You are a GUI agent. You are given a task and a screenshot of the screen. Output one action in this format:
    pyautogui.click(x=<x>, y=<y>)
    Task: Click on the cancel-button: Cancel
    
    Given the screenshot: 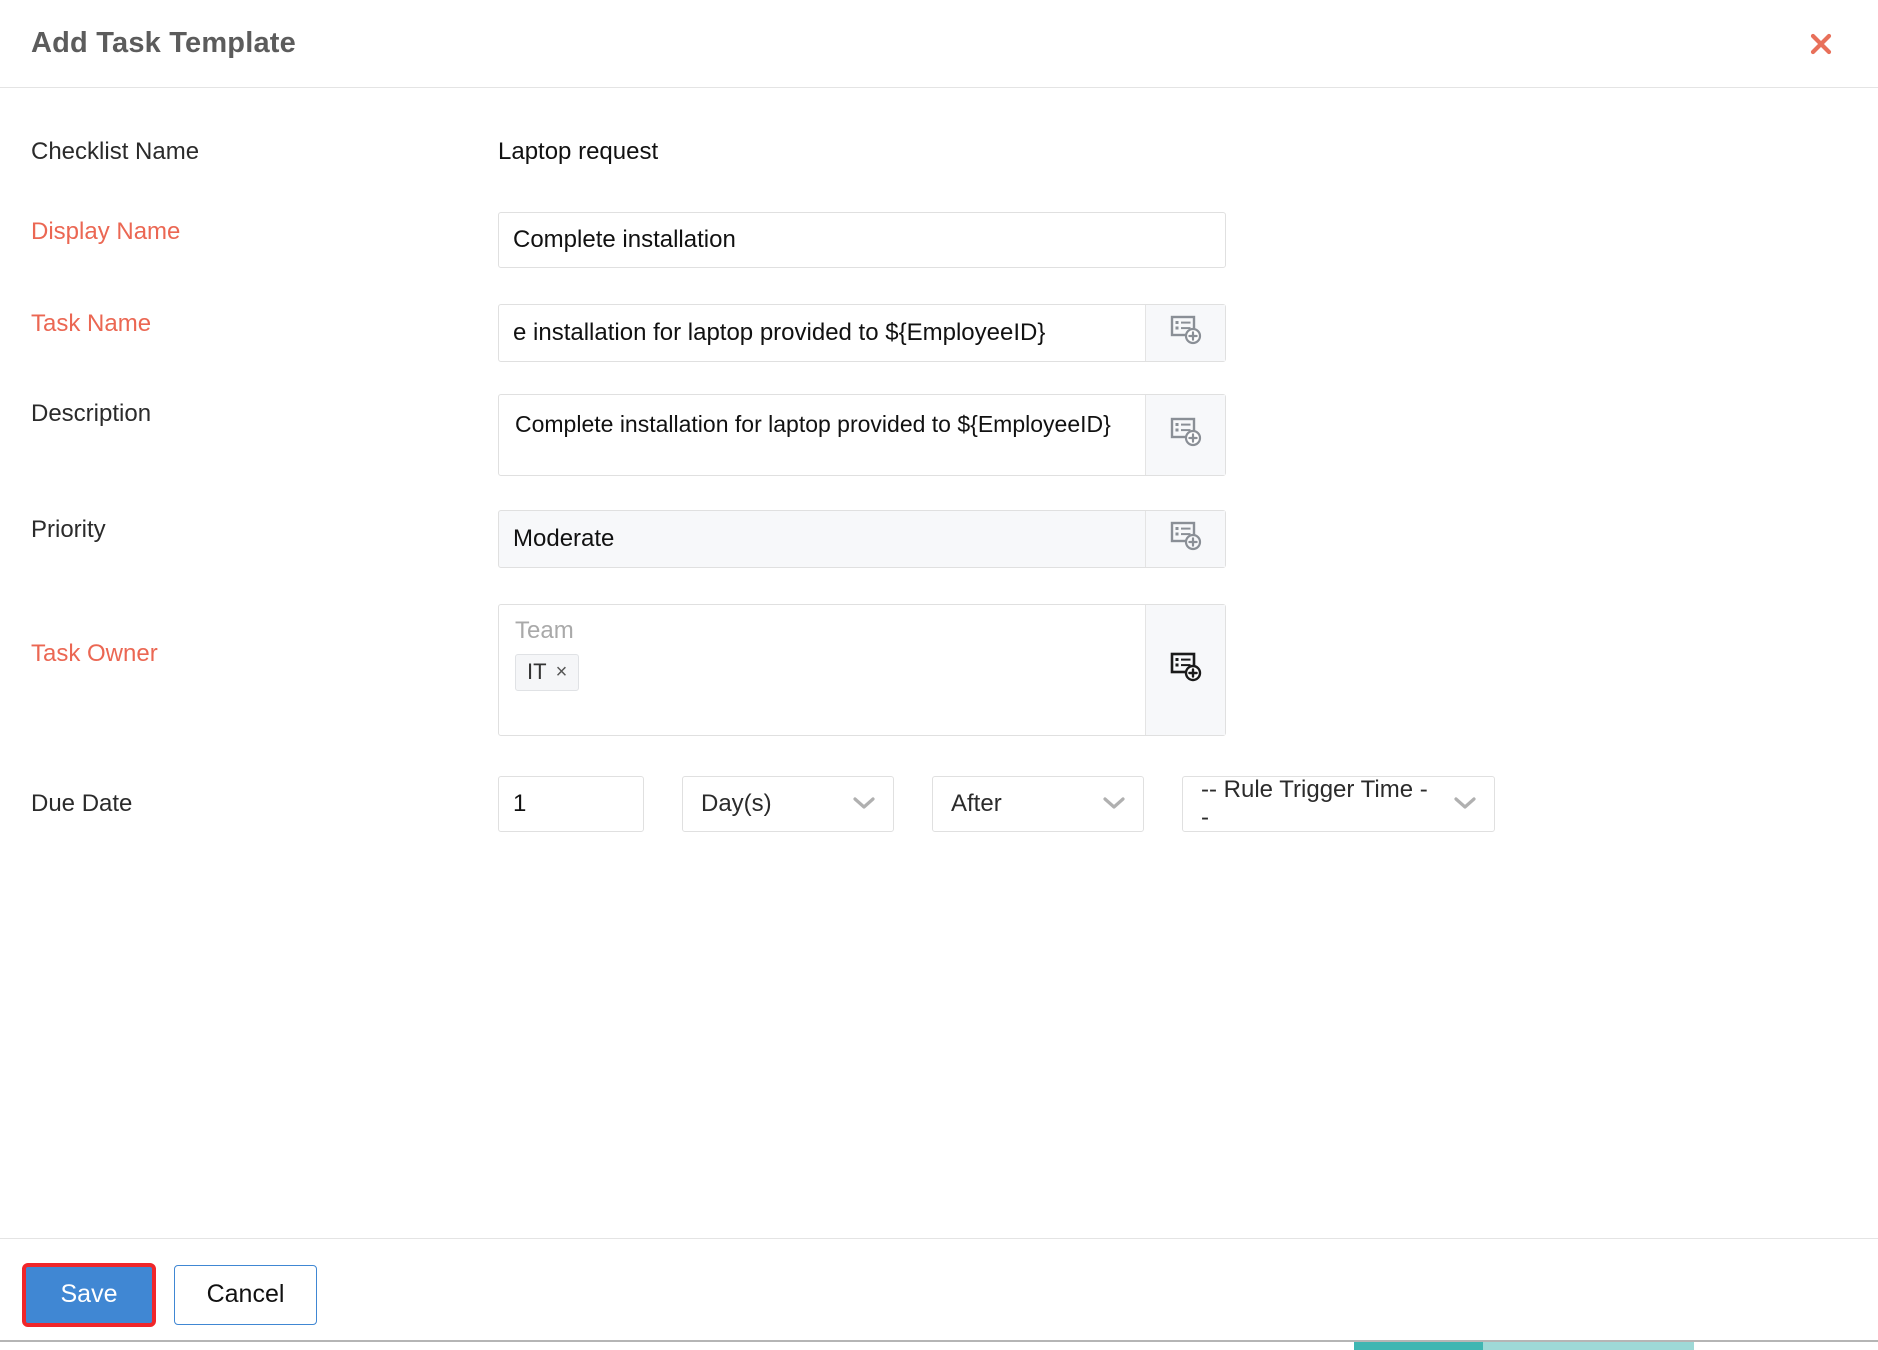 What is the action you would take?
    pyautogui.click(x=245, y=1294)
    